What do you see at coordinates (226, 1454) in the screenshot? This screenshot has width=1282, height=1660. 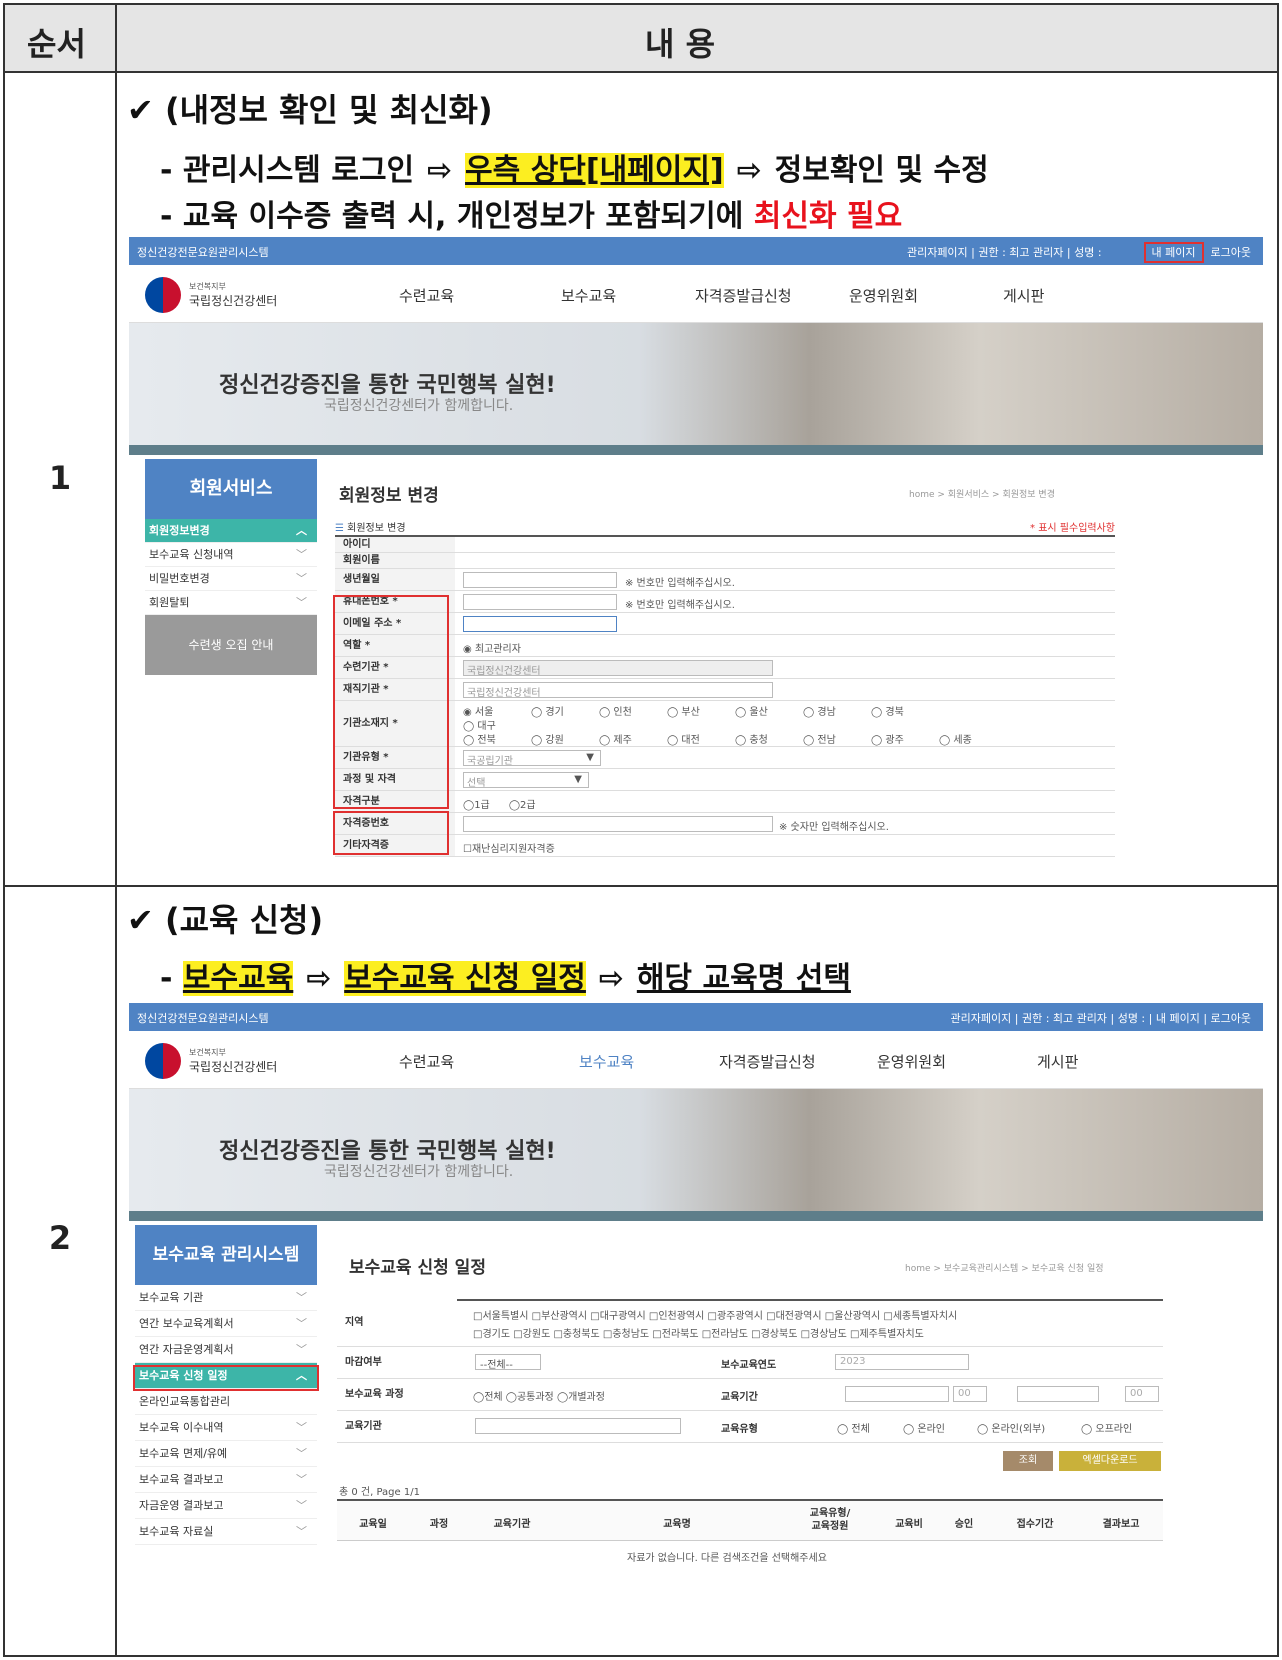 I see `sidebar2-item: 보수교육 면제/유예 ﹀` at bounding box center [226, 1454].